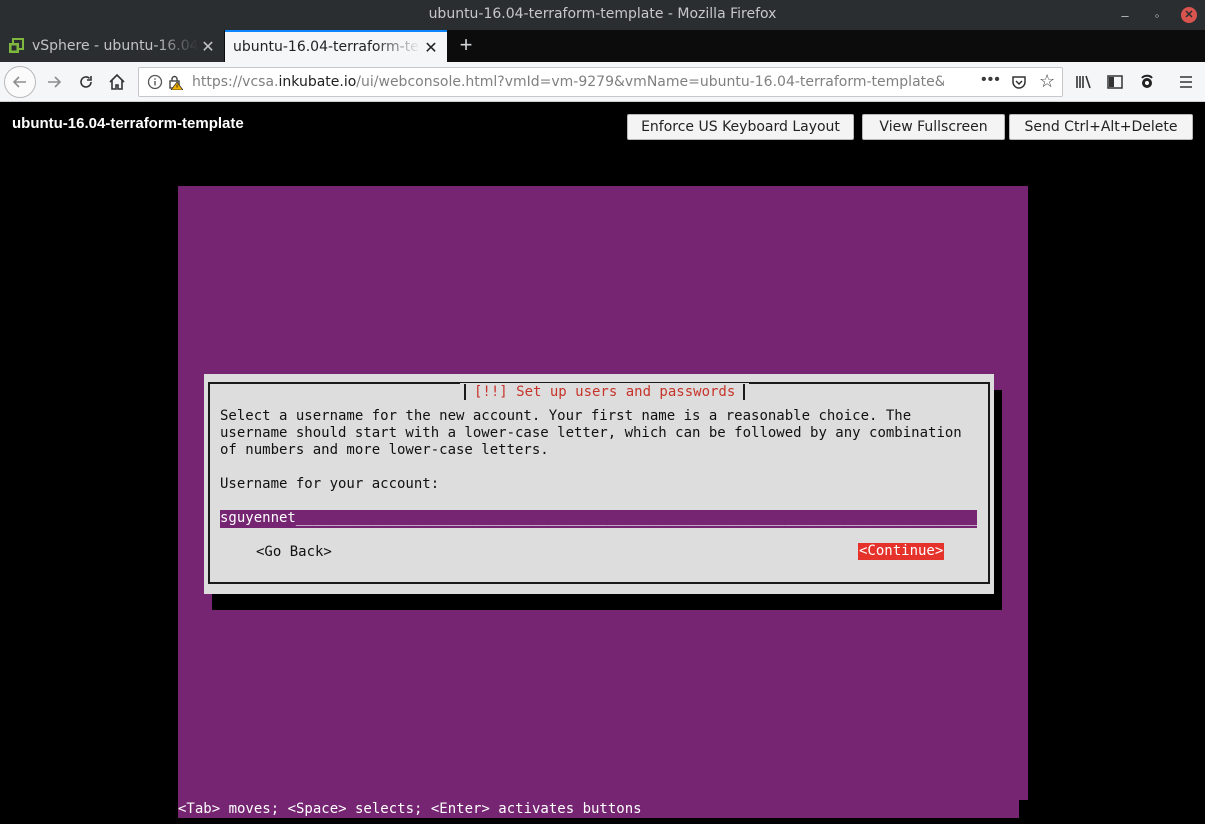 Image resolution: width=1205 pixels, height=824 pixels. Describe the element at coordinates (740, 127) in the screenshot. I see `enforce-us-keyboard-button: Enforce US Keyboard Layout` at that location.